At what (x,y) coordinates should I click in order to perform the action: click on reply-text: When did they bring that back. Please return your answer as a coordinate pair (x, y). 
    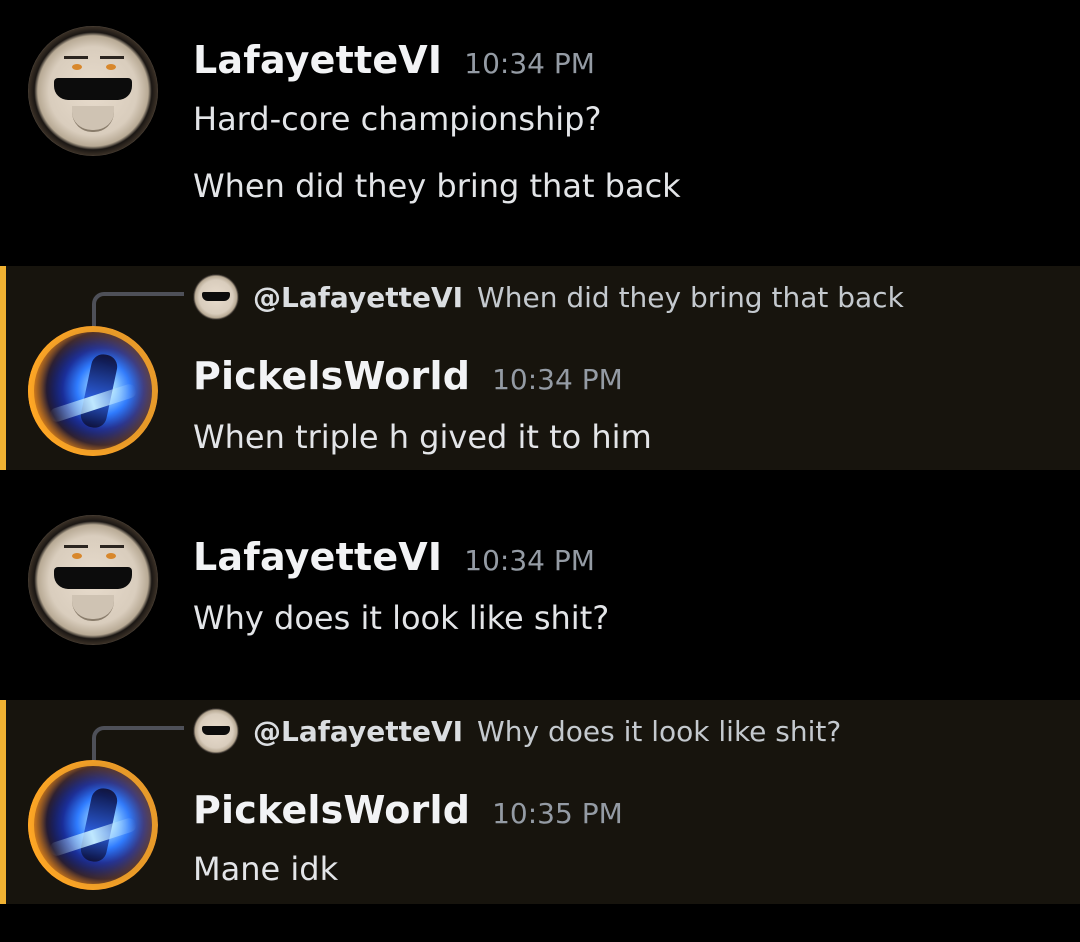
    Looking at the image, I should click on (690, 297).